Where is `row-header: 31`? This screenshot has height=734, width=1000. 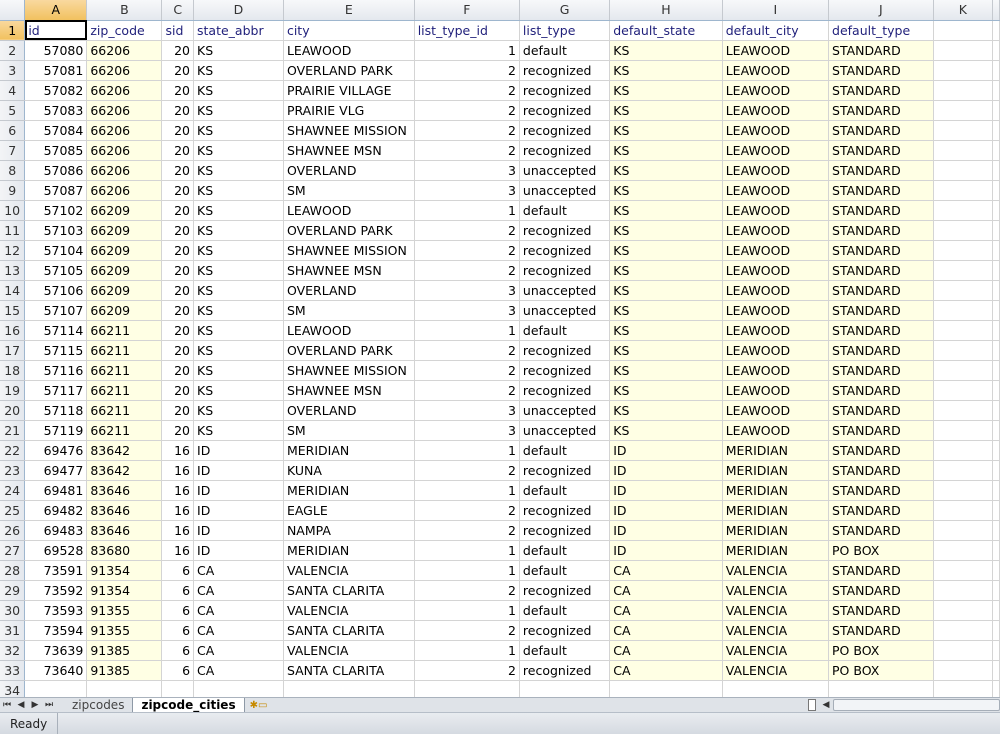
row-header: 31 is located at coordinates (13, 630).